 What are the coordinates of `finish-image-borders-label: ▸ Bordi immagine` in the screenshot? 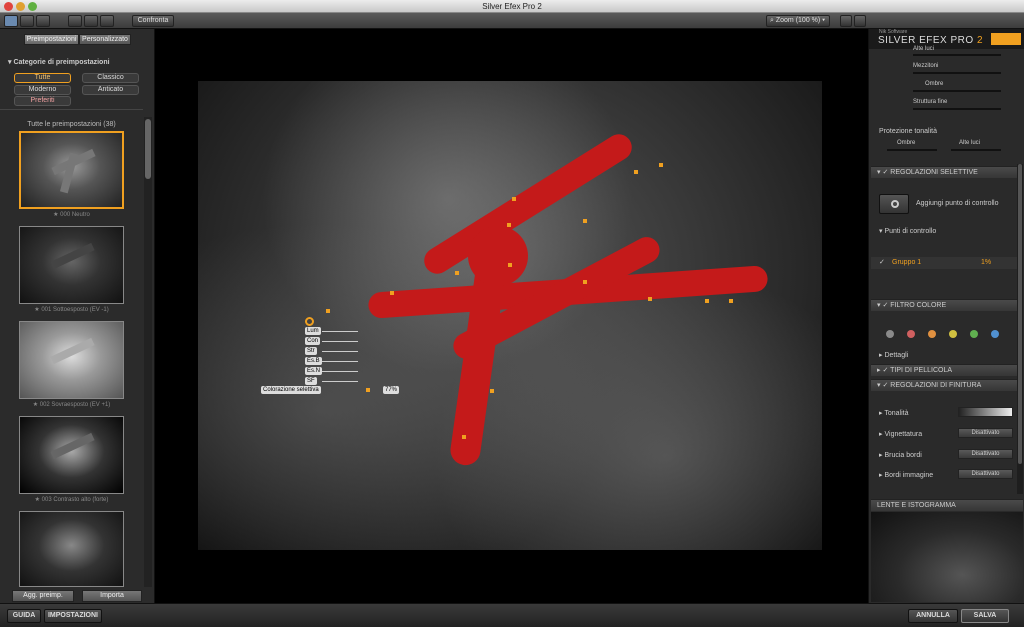 It's located at (906, 475).